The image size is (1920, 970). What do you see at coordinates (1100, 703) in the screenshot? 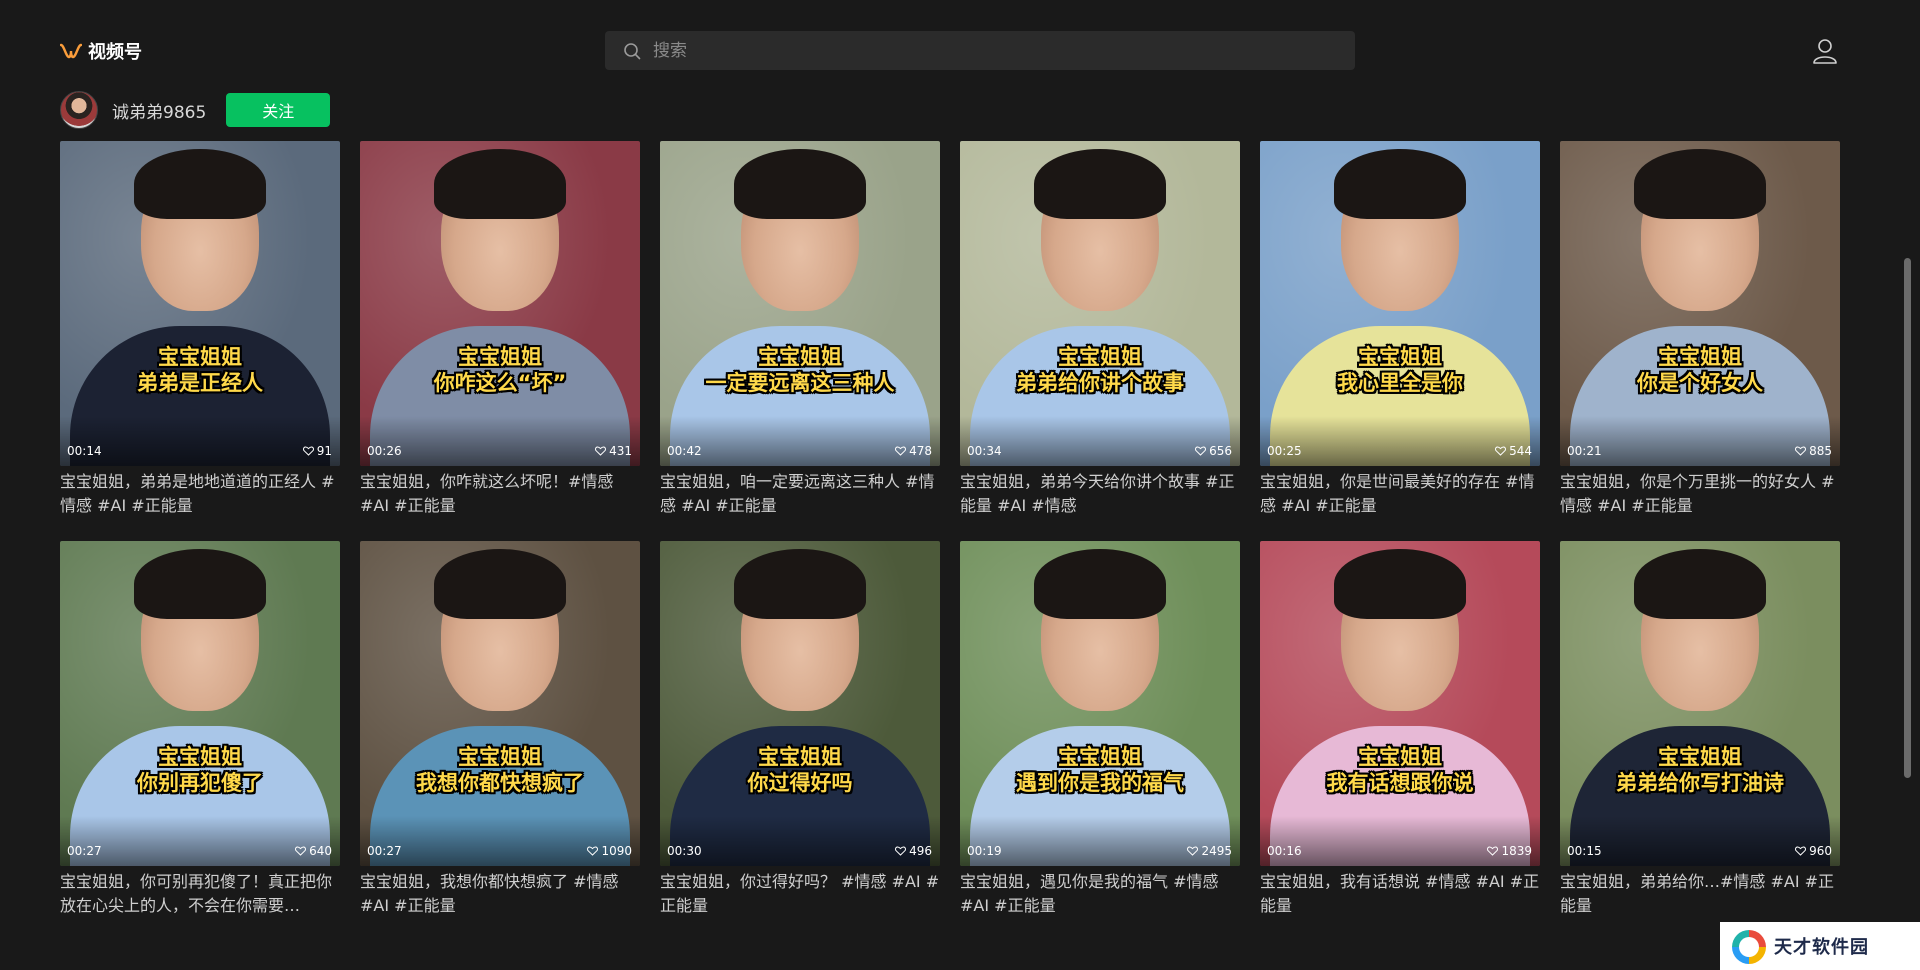
I see `video-thumbnail: 宝宝姐姐 遇到你是我的福气 00:19 2495` at bounding box center [1100, 703].